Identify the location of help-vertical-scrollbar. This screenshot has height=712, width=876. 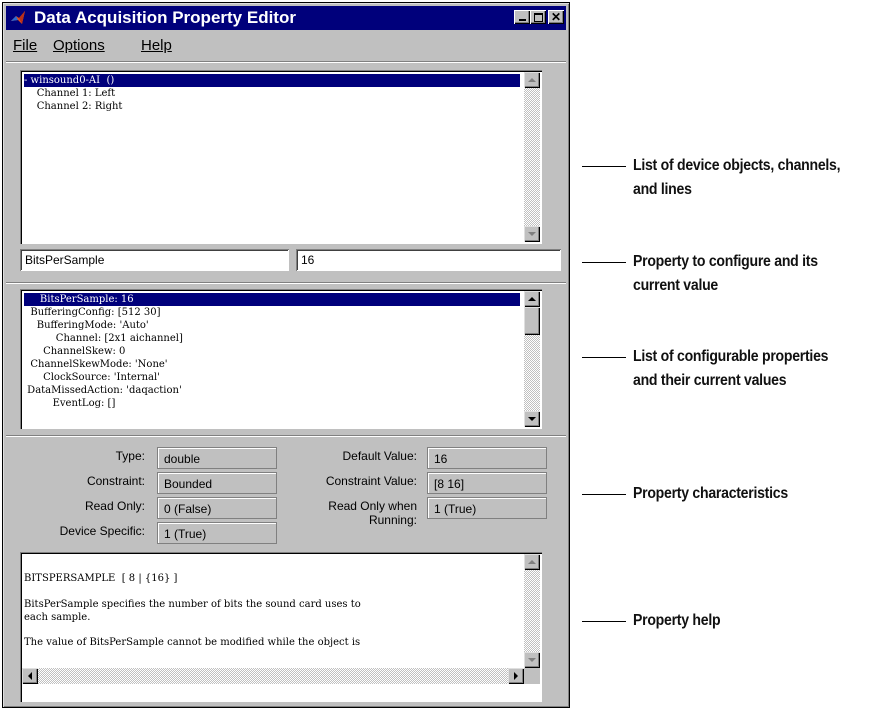
(532, 611).